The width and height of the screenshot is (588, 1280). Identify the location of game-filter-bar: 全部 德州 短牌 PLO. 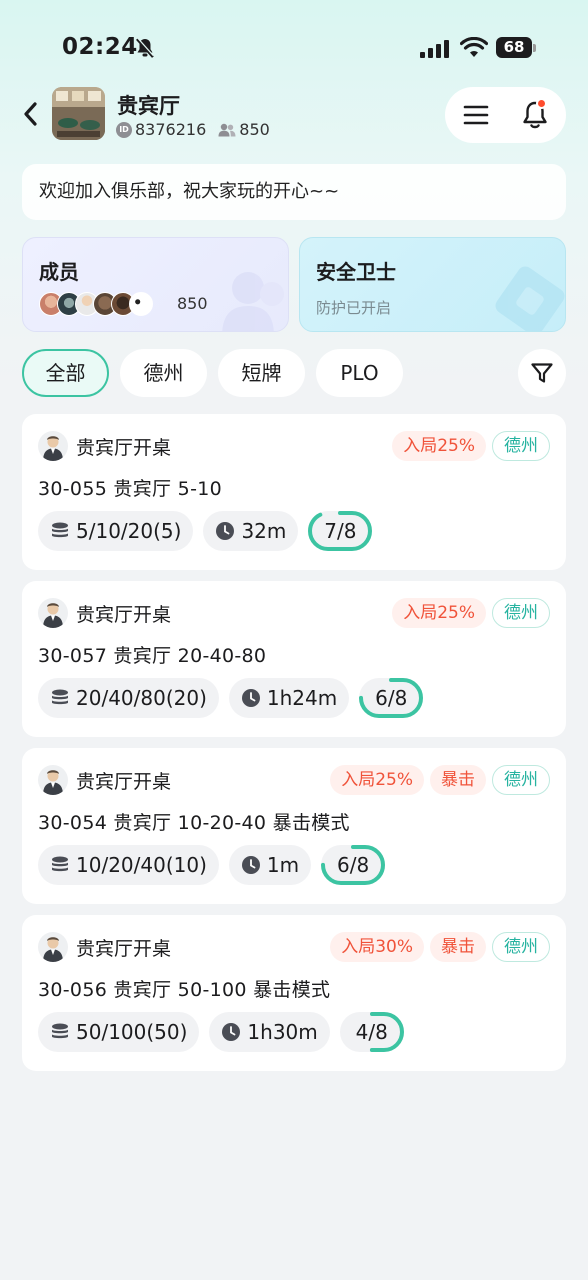
(294, 373).